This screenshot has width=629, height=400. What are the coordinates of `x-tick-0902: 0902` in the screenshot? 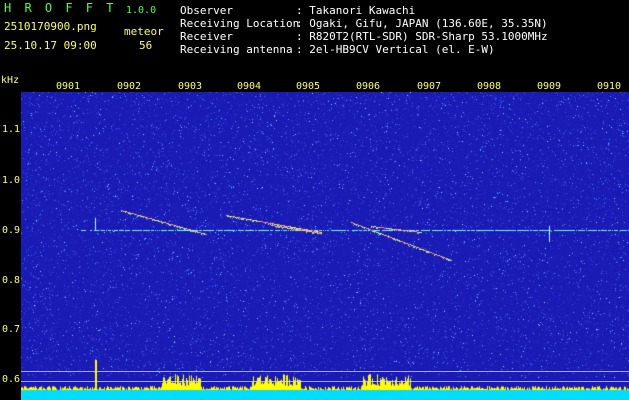 It's located at (129, 86).